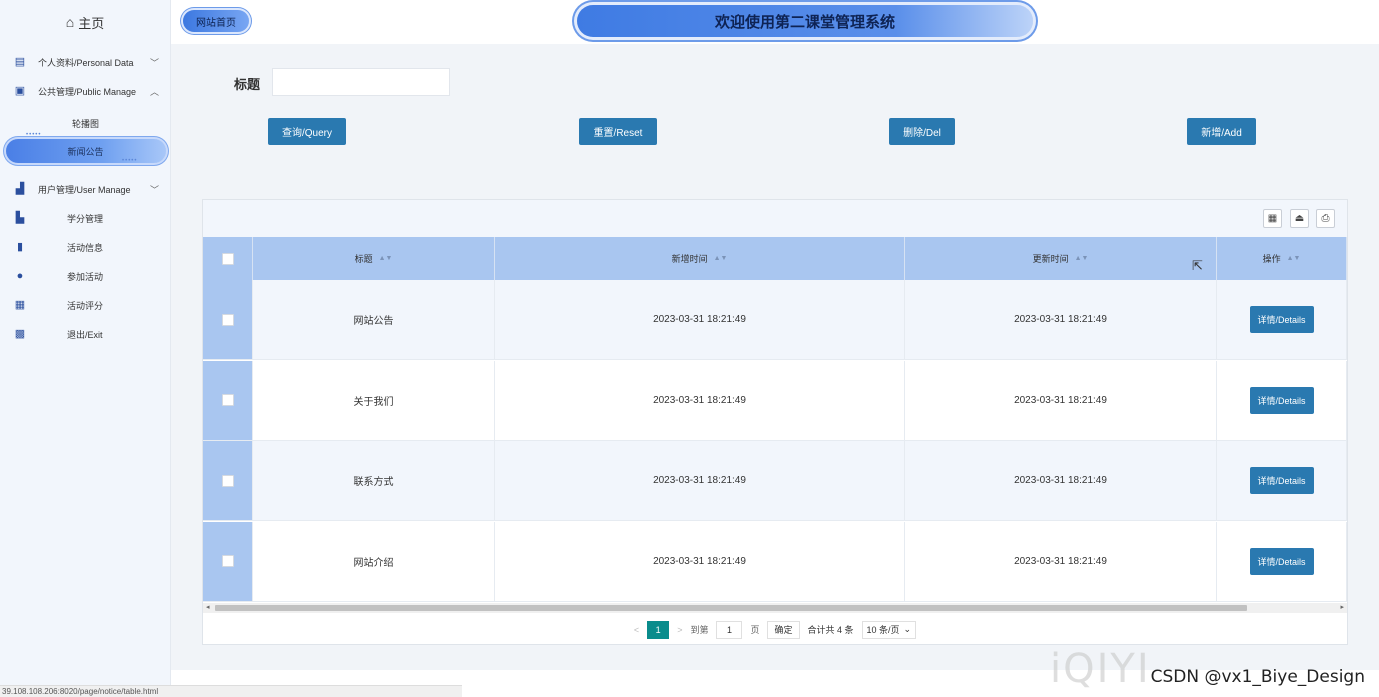  I want to click on sidebar-item-public-manage: ▣ 公共管理/Public Manage ︿, so click(85, 91).